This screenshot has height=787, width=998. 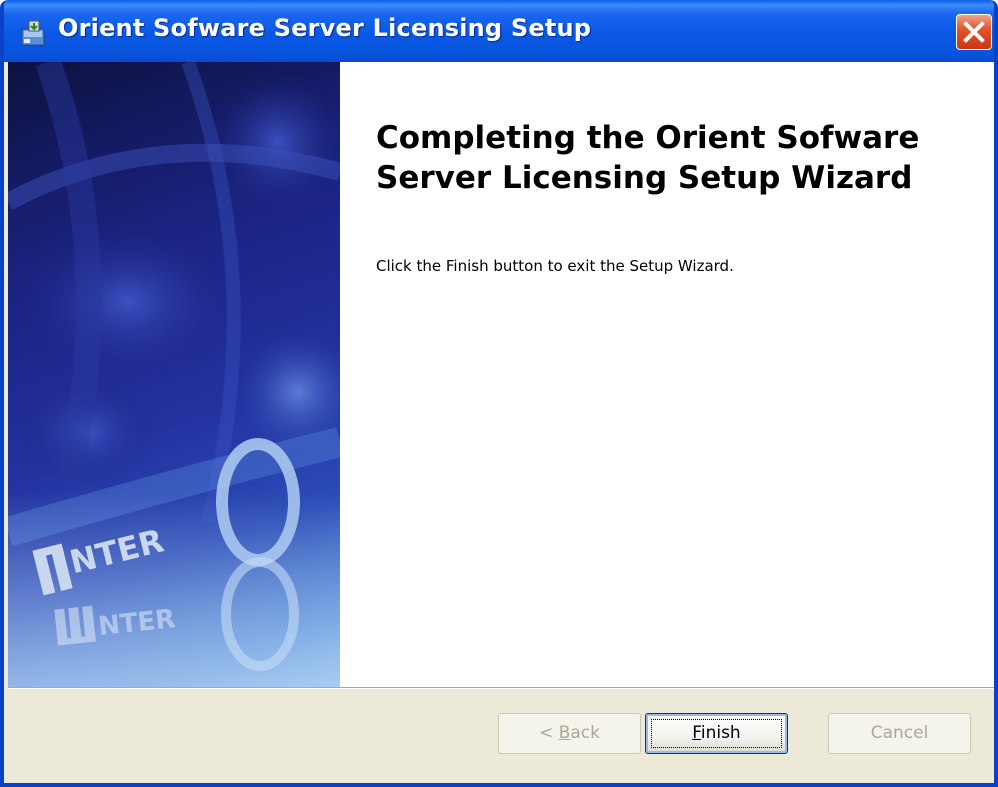 What do you see at coordinates (501, 688) in the screenshot?
I see `footer-separator` at bounding box center [501, 688].